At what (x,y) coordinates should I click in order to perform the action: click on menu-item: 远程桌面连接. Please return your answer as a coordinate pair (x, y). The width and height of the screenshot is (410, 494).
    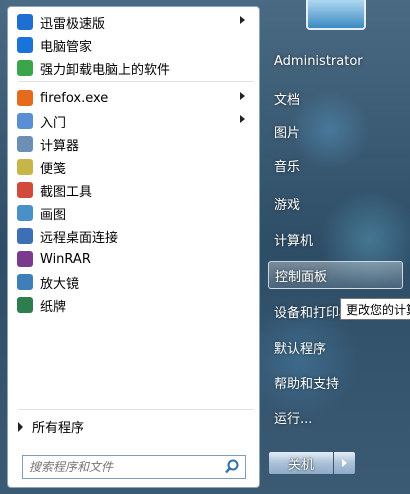
    Looking at the image, I should click on (133, 236).